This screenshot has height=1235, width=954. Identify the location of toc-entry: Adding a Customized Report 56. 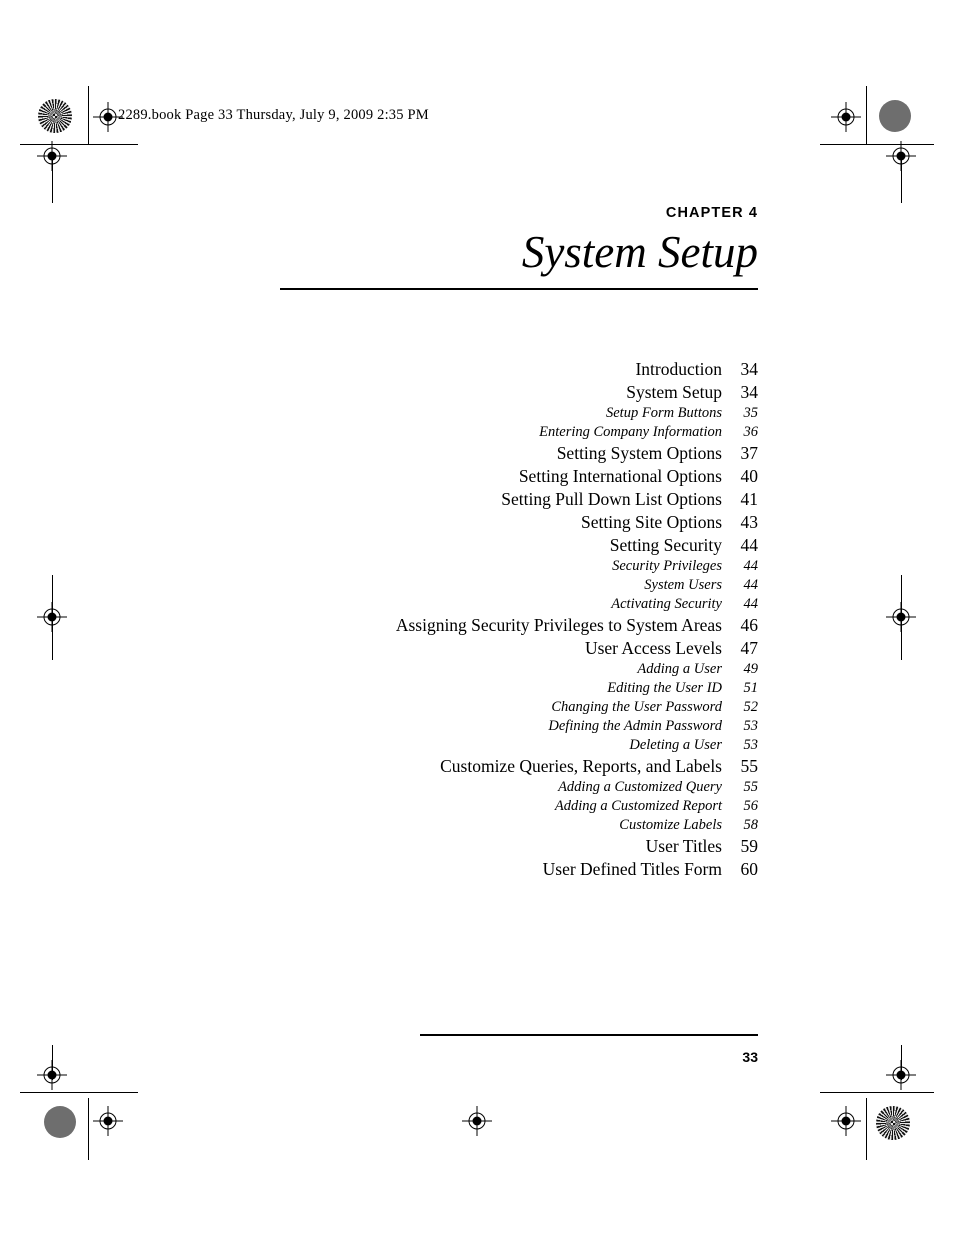
(529, 807).